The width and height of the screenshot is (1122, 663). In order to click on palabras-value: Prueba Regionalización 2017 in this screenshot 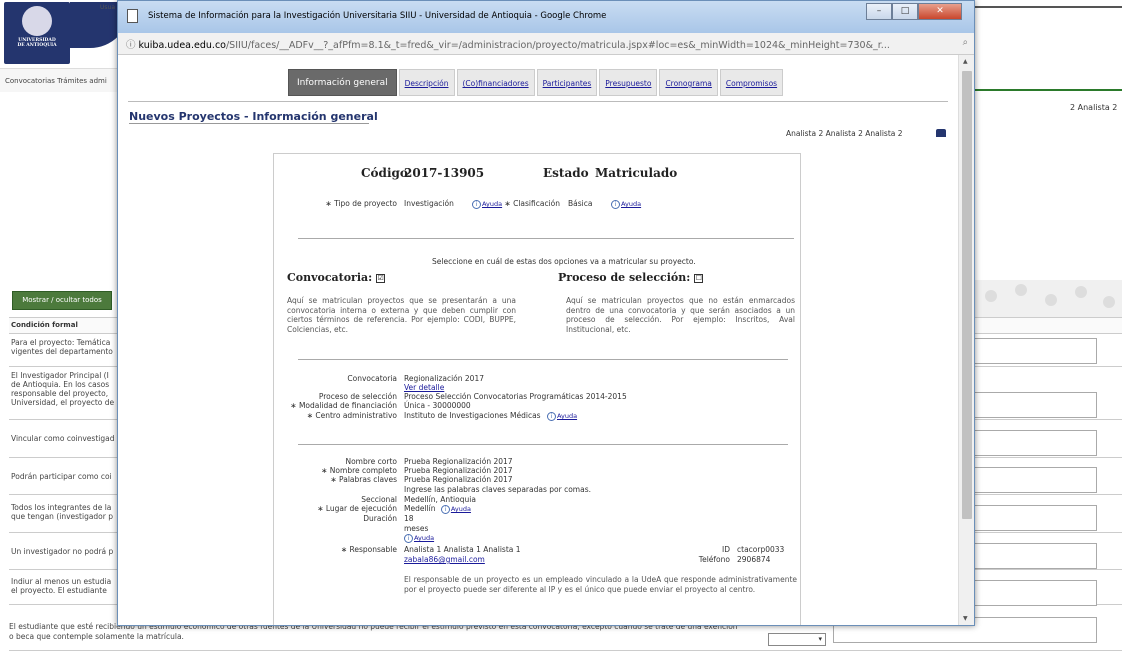, I will do `click(458, 479)`.